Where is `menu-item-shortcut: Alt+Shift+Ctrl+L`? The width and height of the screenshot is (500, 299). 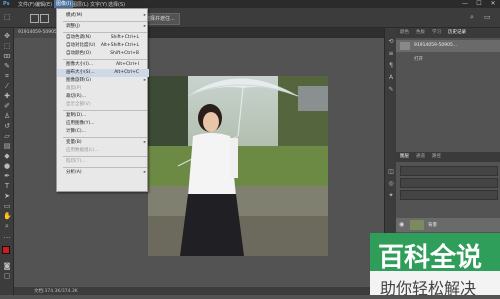
menu-item-shortcut: Alt+Shift+Ctrl+L is located at coordinates (119, 45).